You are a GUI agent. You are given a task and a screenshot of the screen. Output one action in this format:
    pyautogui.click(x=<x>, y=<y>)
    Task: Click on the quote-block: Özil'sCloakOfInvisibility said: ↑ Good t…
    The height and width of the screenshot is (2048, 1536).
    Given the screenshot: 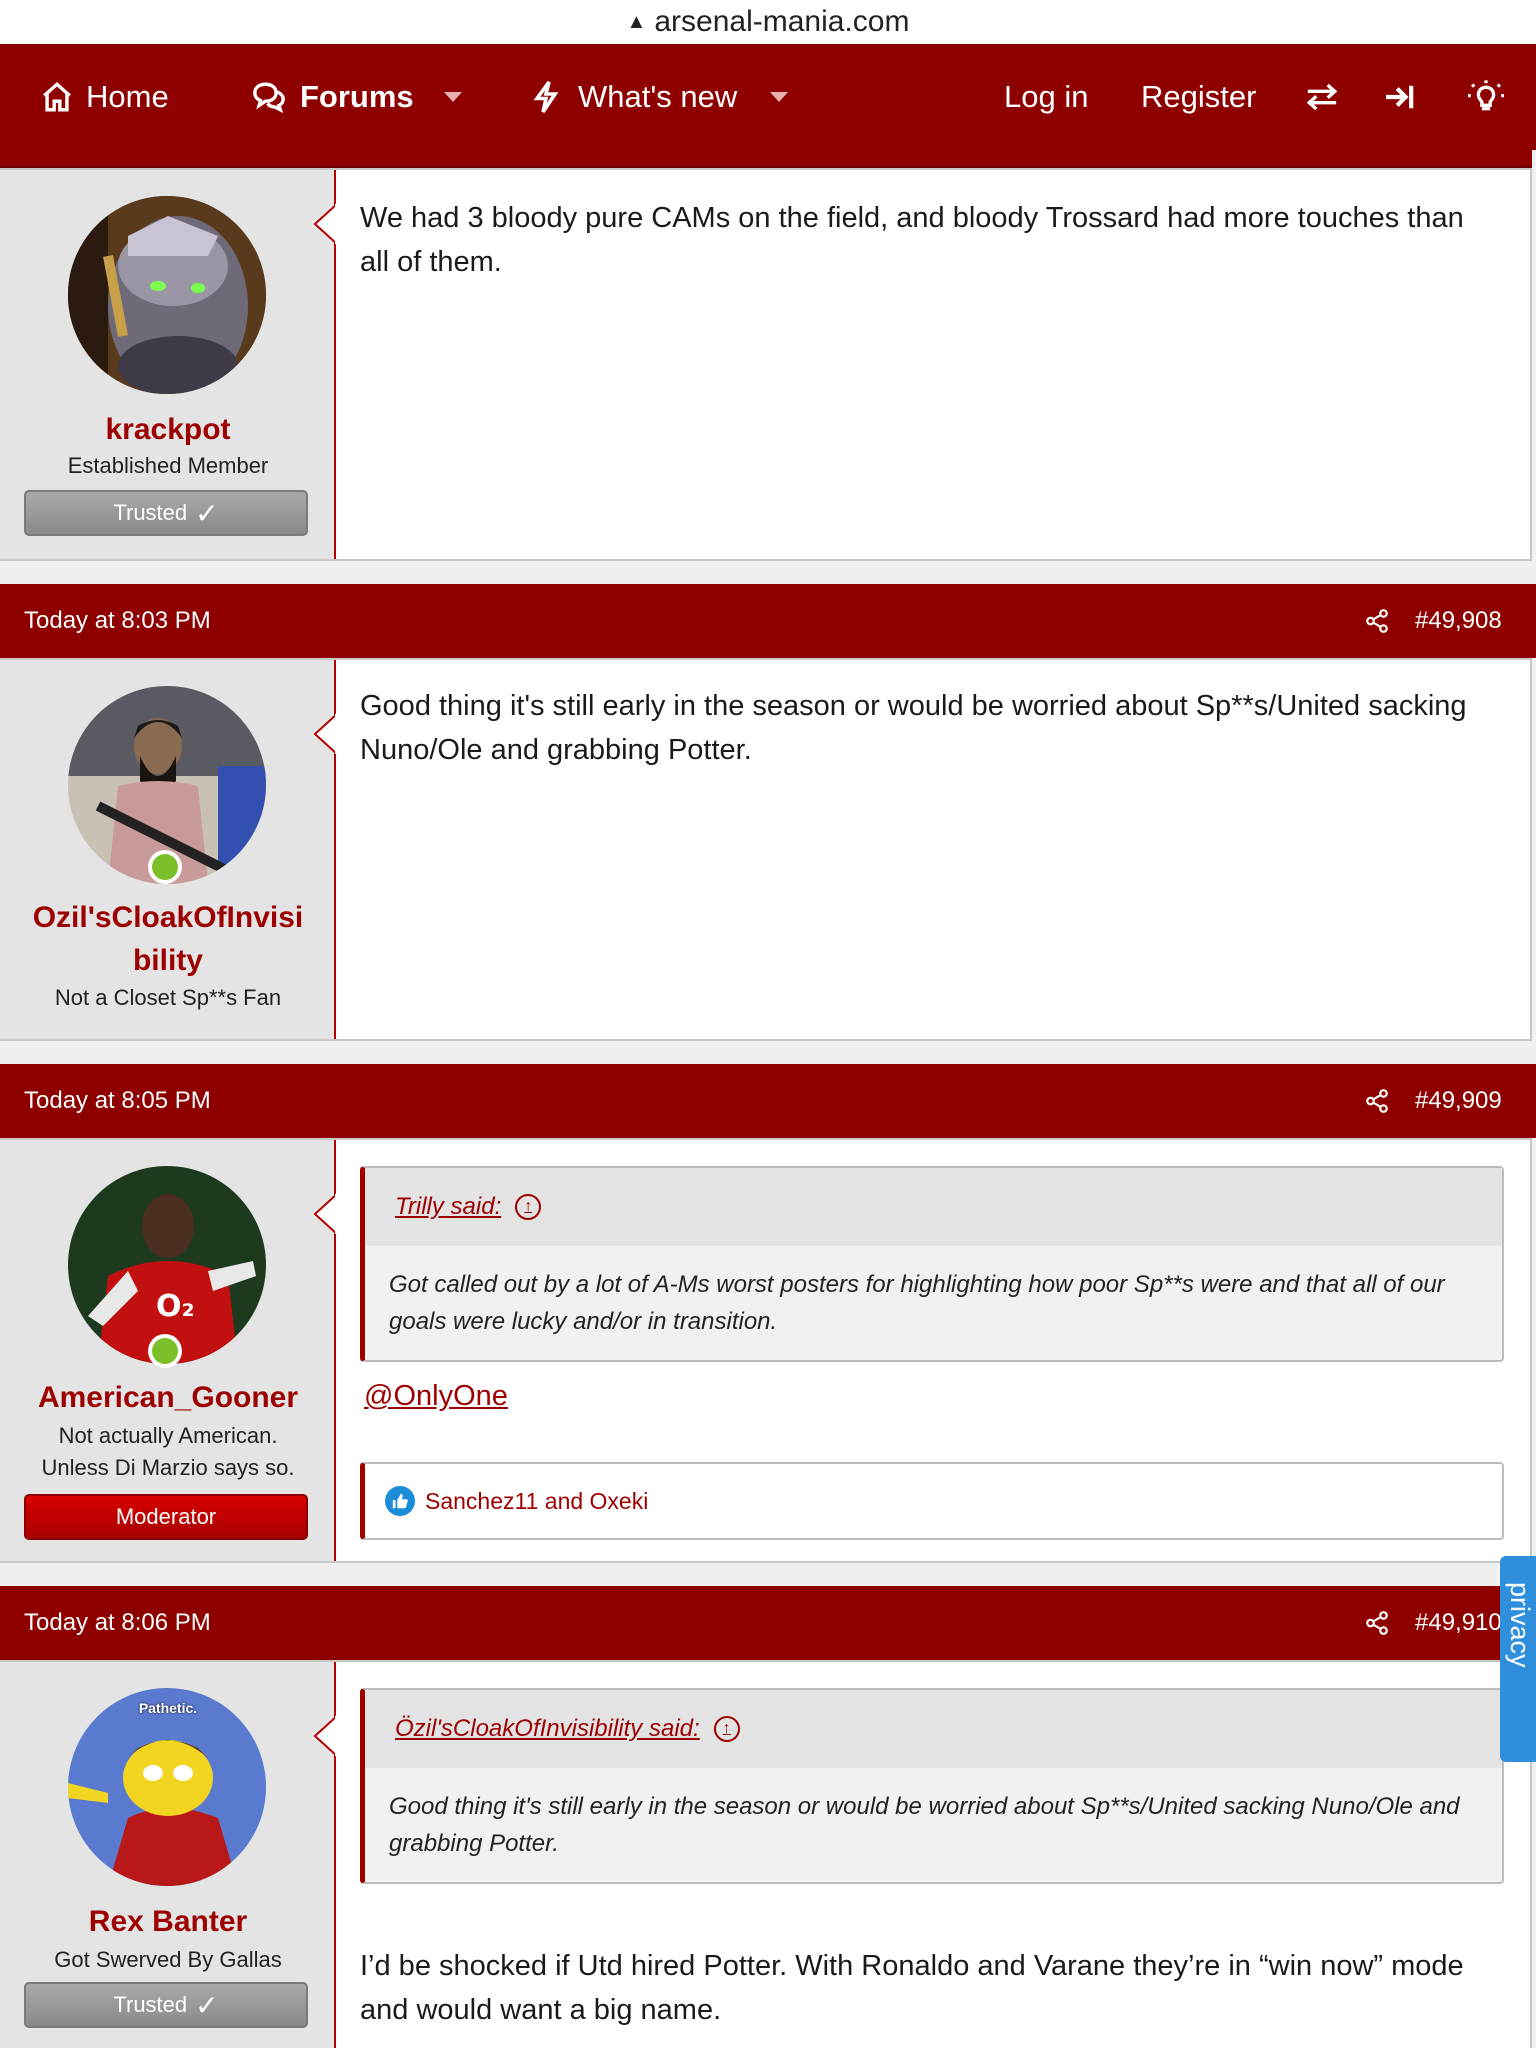 What is the action you would take?
    pyautogui.click(x=932, y=1786)
    